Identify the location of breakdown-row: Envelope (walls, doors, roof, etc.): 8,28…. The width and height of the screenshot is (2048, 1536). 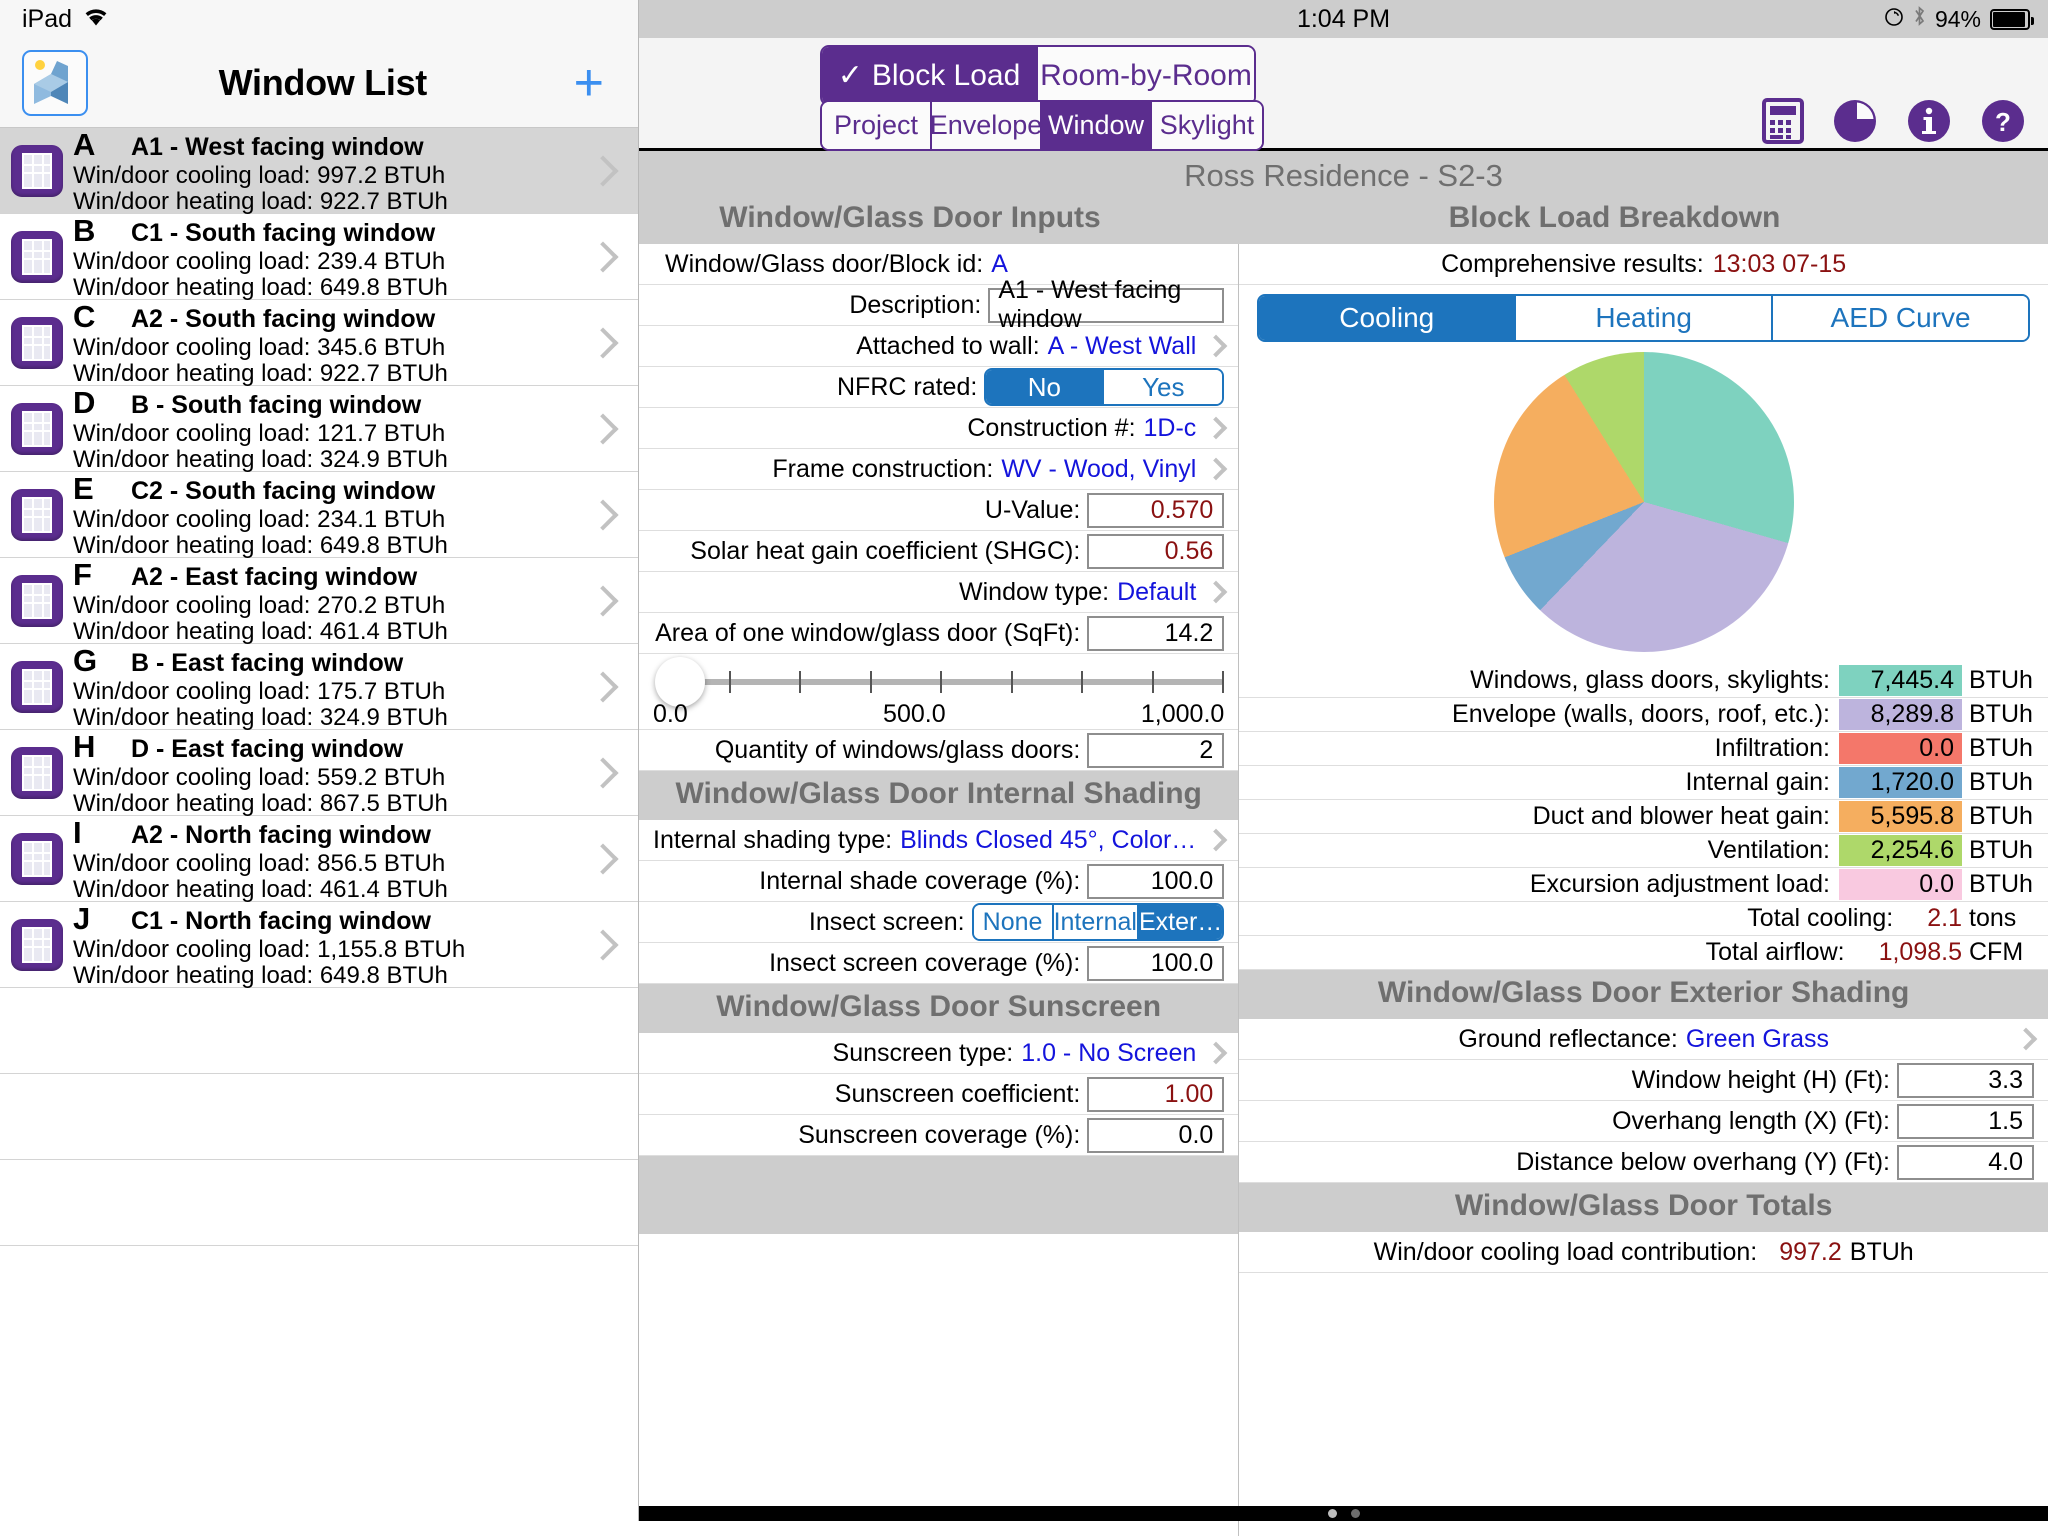
(1643, 715).